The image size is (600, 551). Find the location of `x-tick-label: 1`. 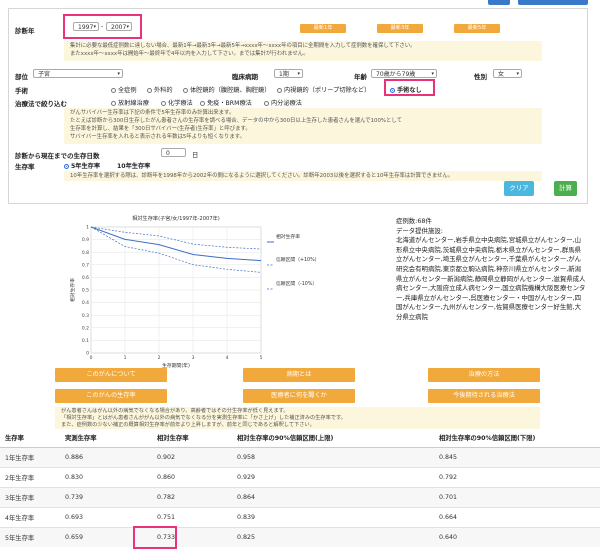

x-tick-label: 1 is located at coordinates (125, 358).